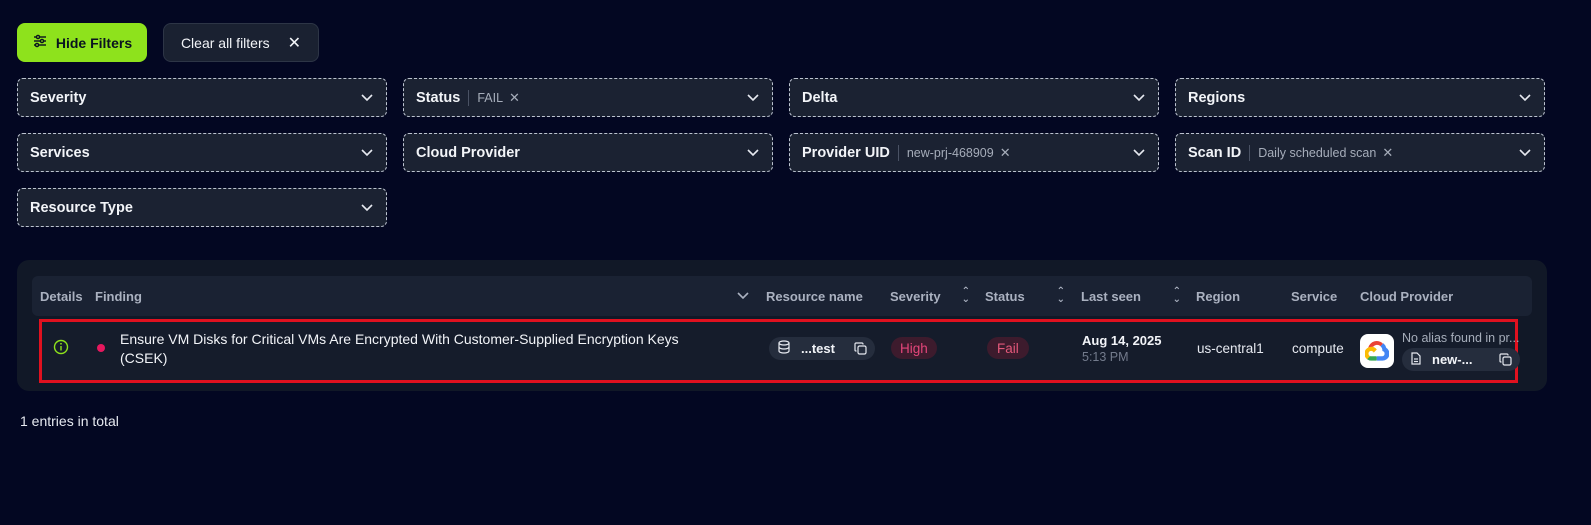  Describe the element at coordinates (81, 207) in the screenshot. I see `resource-type-filter-label: Resource Type` at that location.